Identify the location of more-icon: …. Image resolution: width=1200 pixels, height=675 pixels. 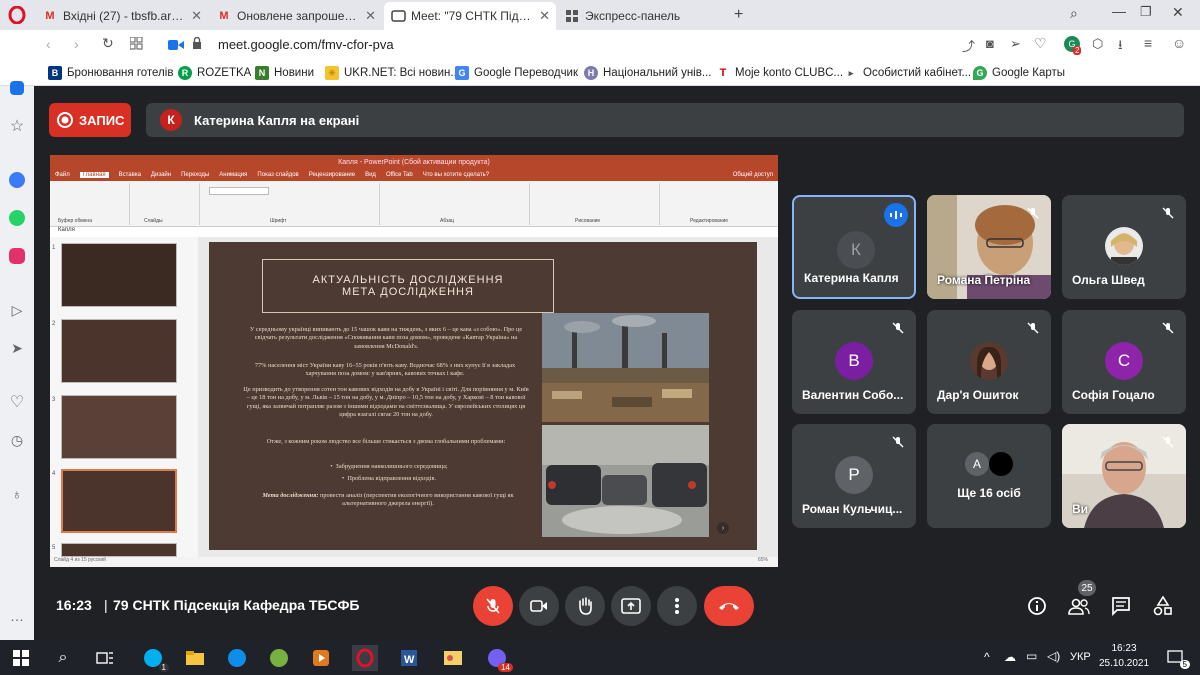
(17, 616).